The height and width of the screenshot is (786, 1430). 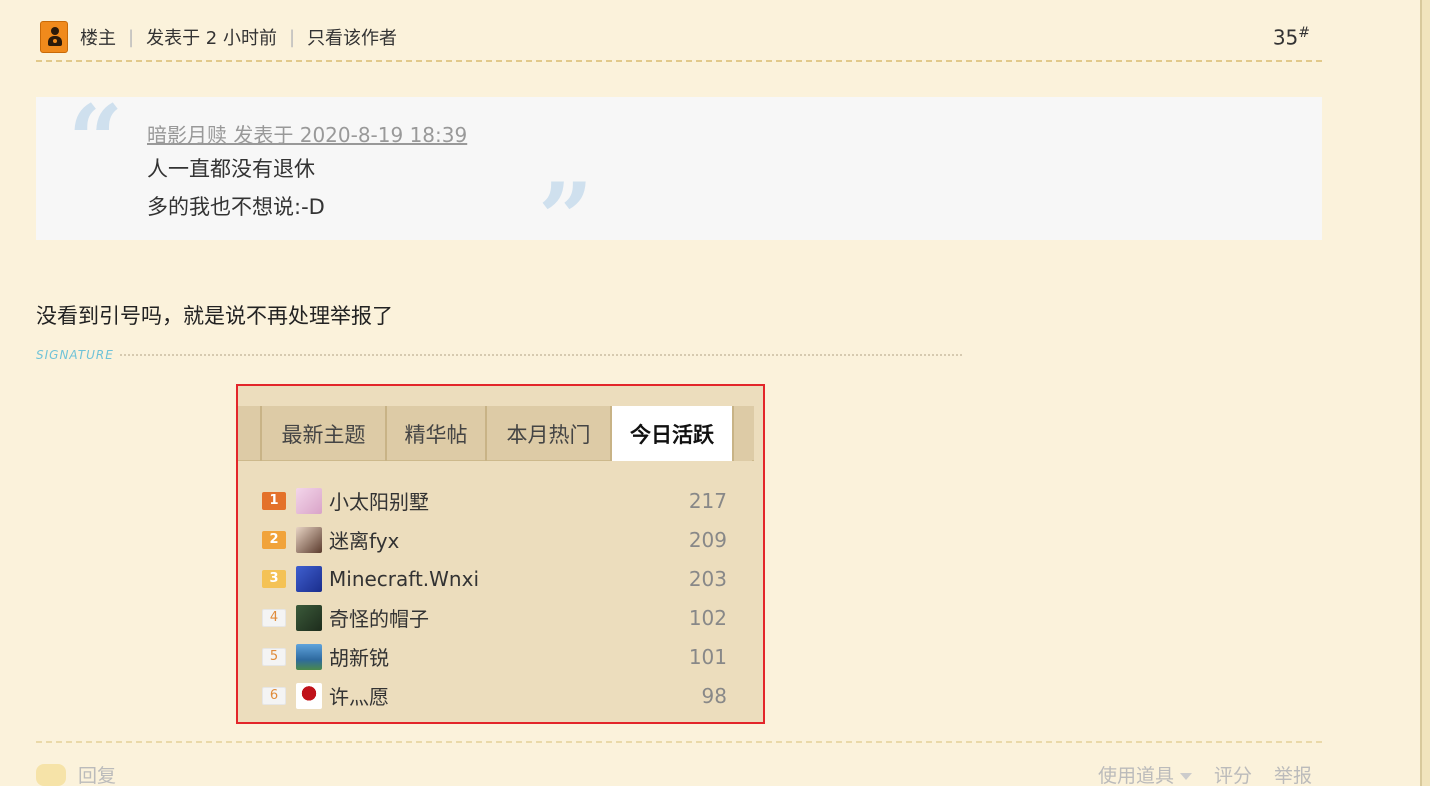 What do you see at coordinates (707, 656) in the screenshot?
I see `score: 101` at bounding box center [707, 656].